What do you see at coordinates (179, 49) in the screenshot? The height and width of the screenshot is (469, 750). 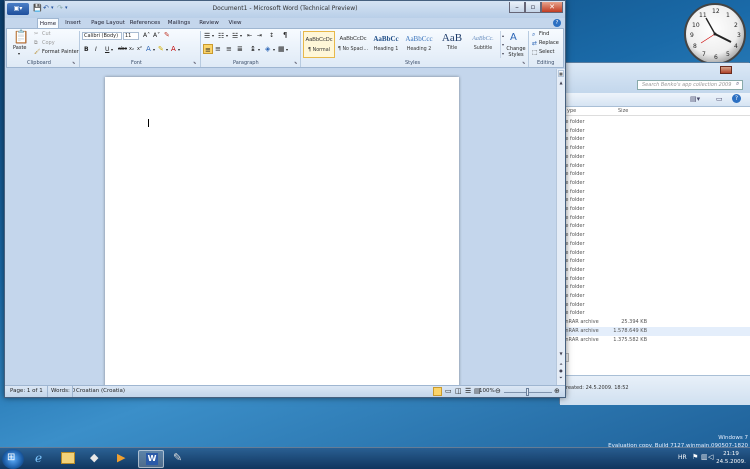 I see `font-color-dropdown-icon: ▾` at bounding box center [179, 49].